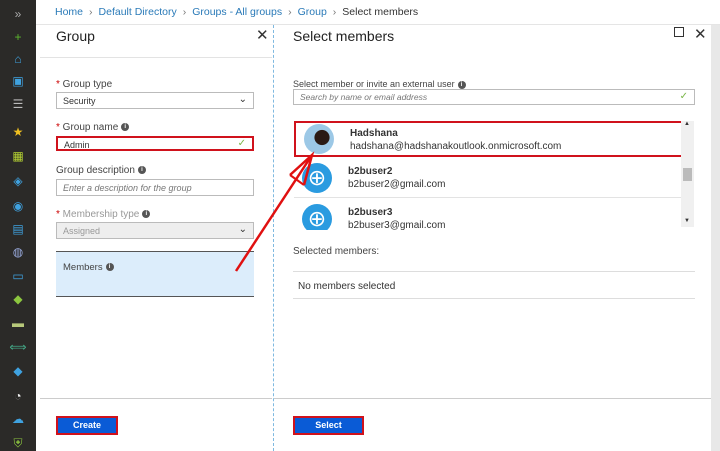 The width and height of the screenshot is (720, 451). I want to click on scroll-down-icon: ▼, so click(687, 221).